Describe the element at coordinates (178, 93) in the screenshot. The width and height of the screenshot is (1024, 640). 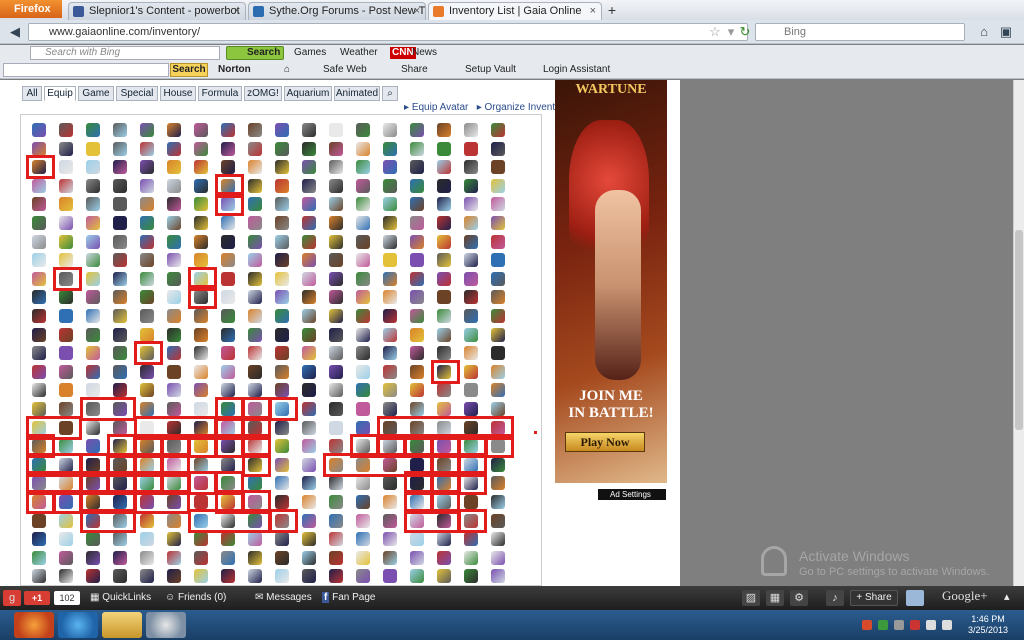
I see `tab-house: House` at that location.